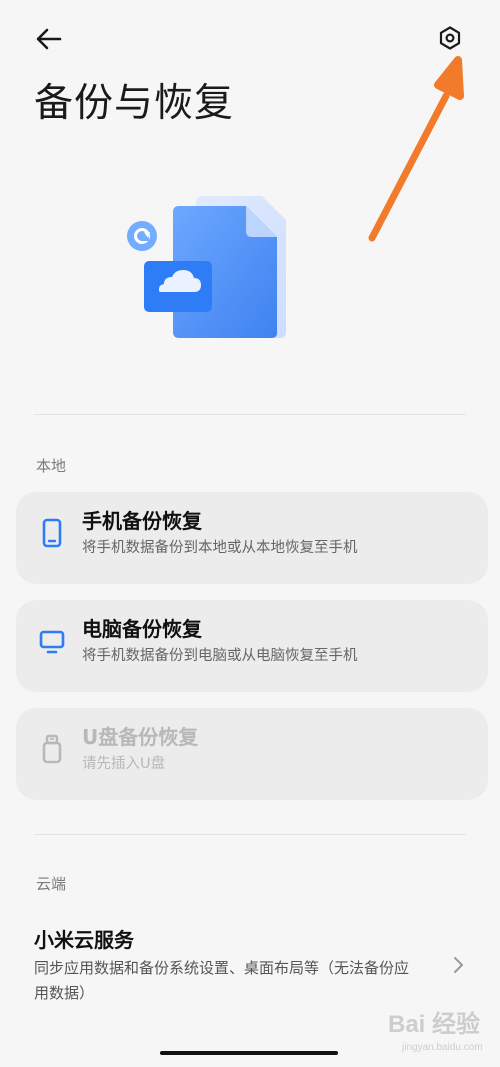 This screenshot has width=500, height=1067. Describe the element at coordinates (124, 764) in the screenshot. I see `usb-backup-subtitle: 请先插入U盘` at that location.